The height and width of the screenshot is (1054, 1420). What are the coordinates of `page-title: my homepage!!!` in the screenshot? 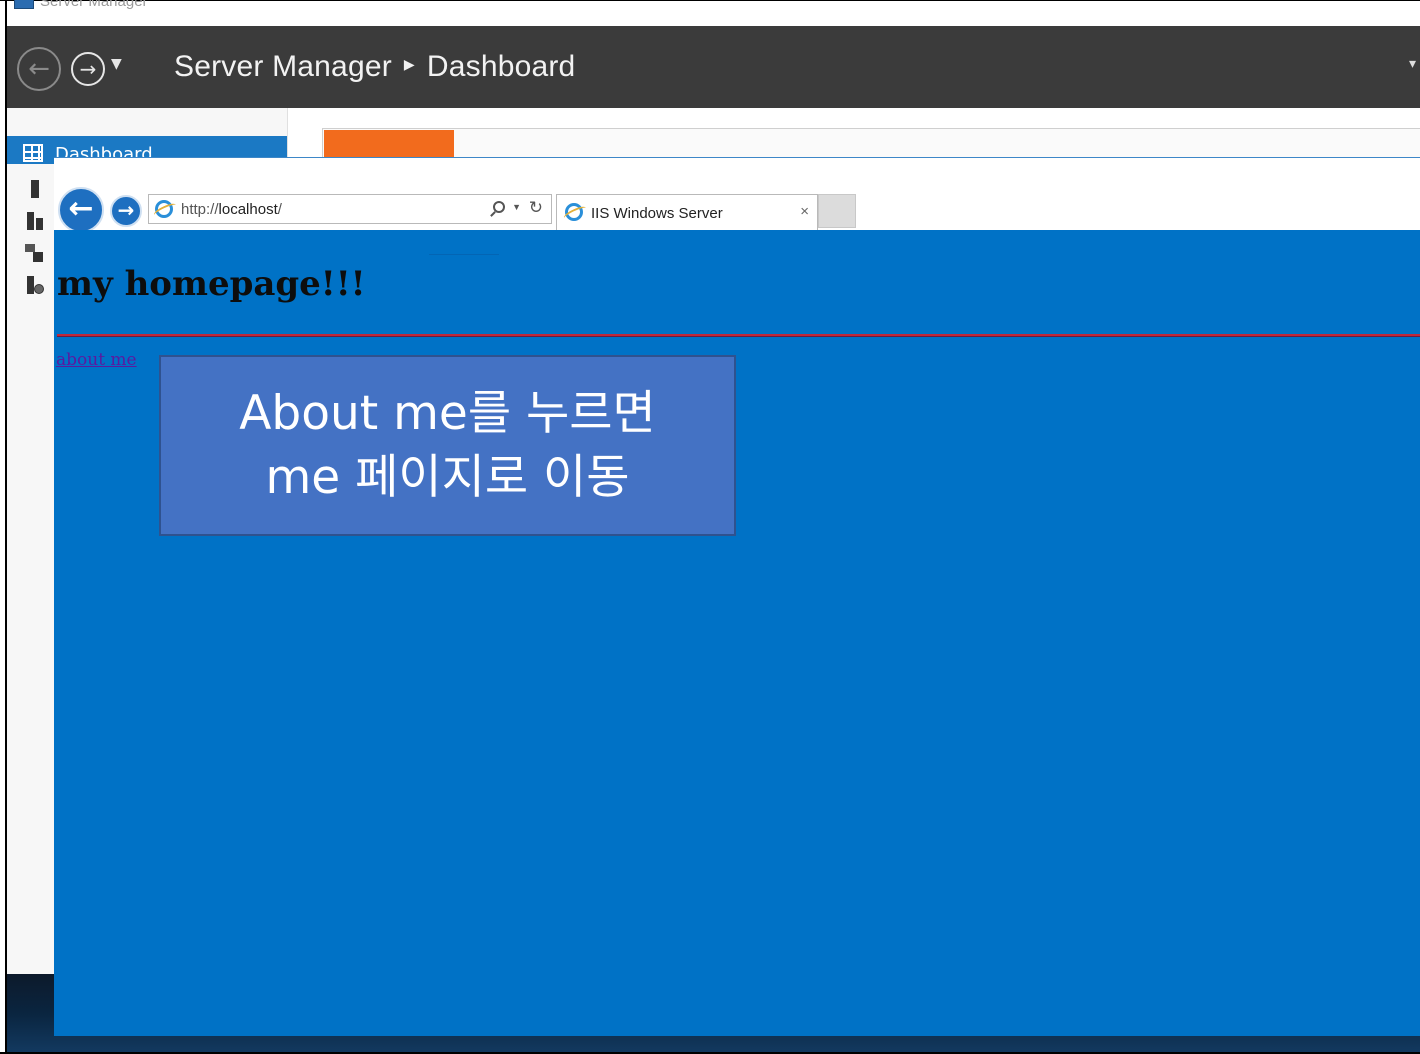 It's located at (211, 284).